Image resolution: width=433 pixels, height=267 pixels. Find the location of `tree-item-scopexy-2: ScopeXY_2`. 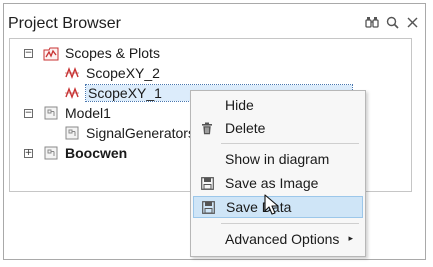

tree-item-scopexy-2: ScopeXY_2 is located at coordinates (112, 73).